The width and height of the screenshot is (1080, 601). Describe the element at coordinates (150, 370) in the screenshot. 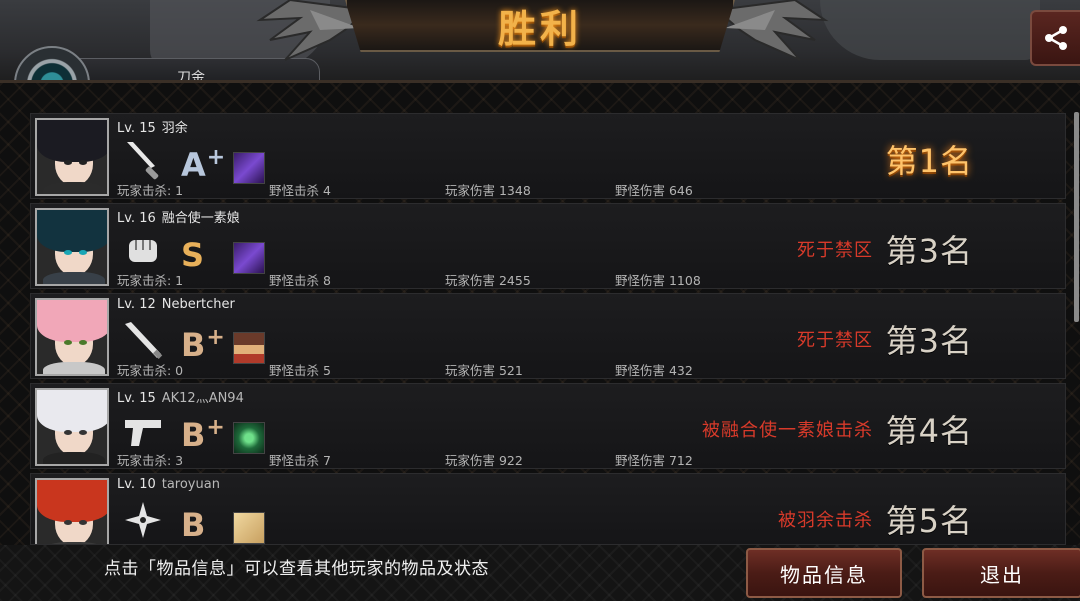

I see `player-kills-stat: 玩家击杀: 0` at that location.